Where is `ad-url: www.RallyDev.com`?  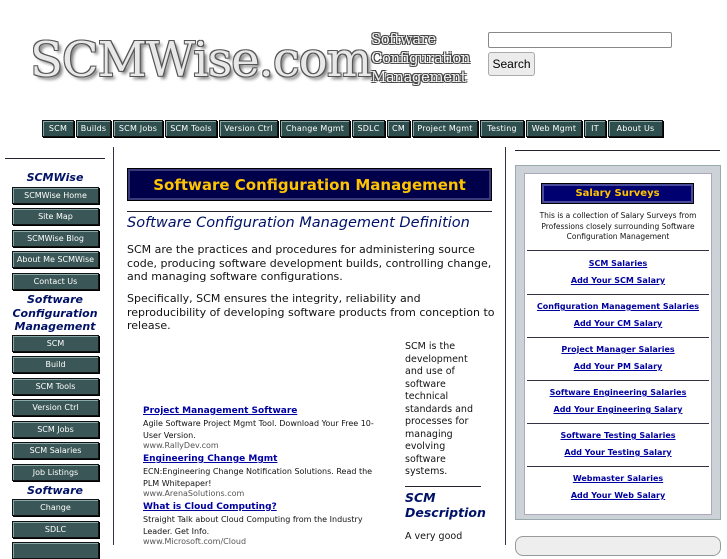
ad-url: www.RallyDev.com is located at coordinates (181, 445).